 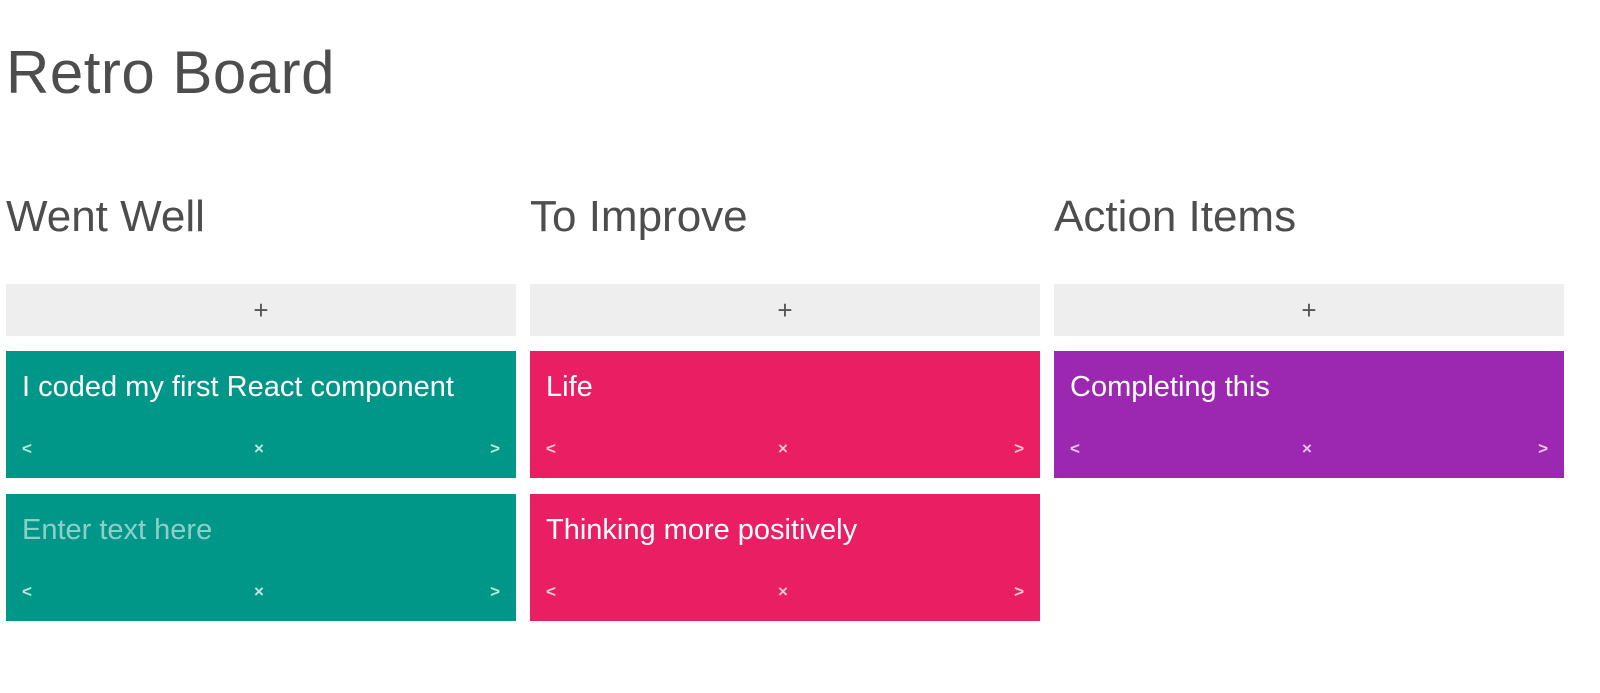 What do you see at coordinates (170, 72) in the screenshot?
I see `page-title: Retro Board` at bounding box center [170, 72].